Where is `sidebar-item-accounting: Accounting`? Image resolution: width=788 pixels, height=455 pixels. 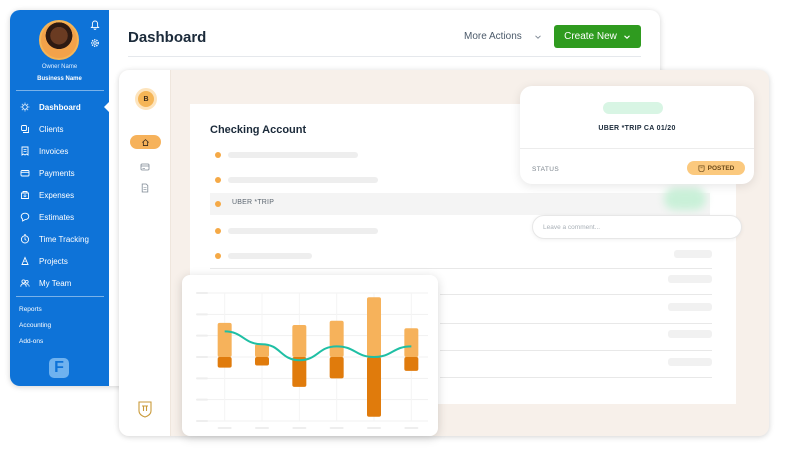
sidebar-item-accounting: Accounting is located at coordinates (35, 326).